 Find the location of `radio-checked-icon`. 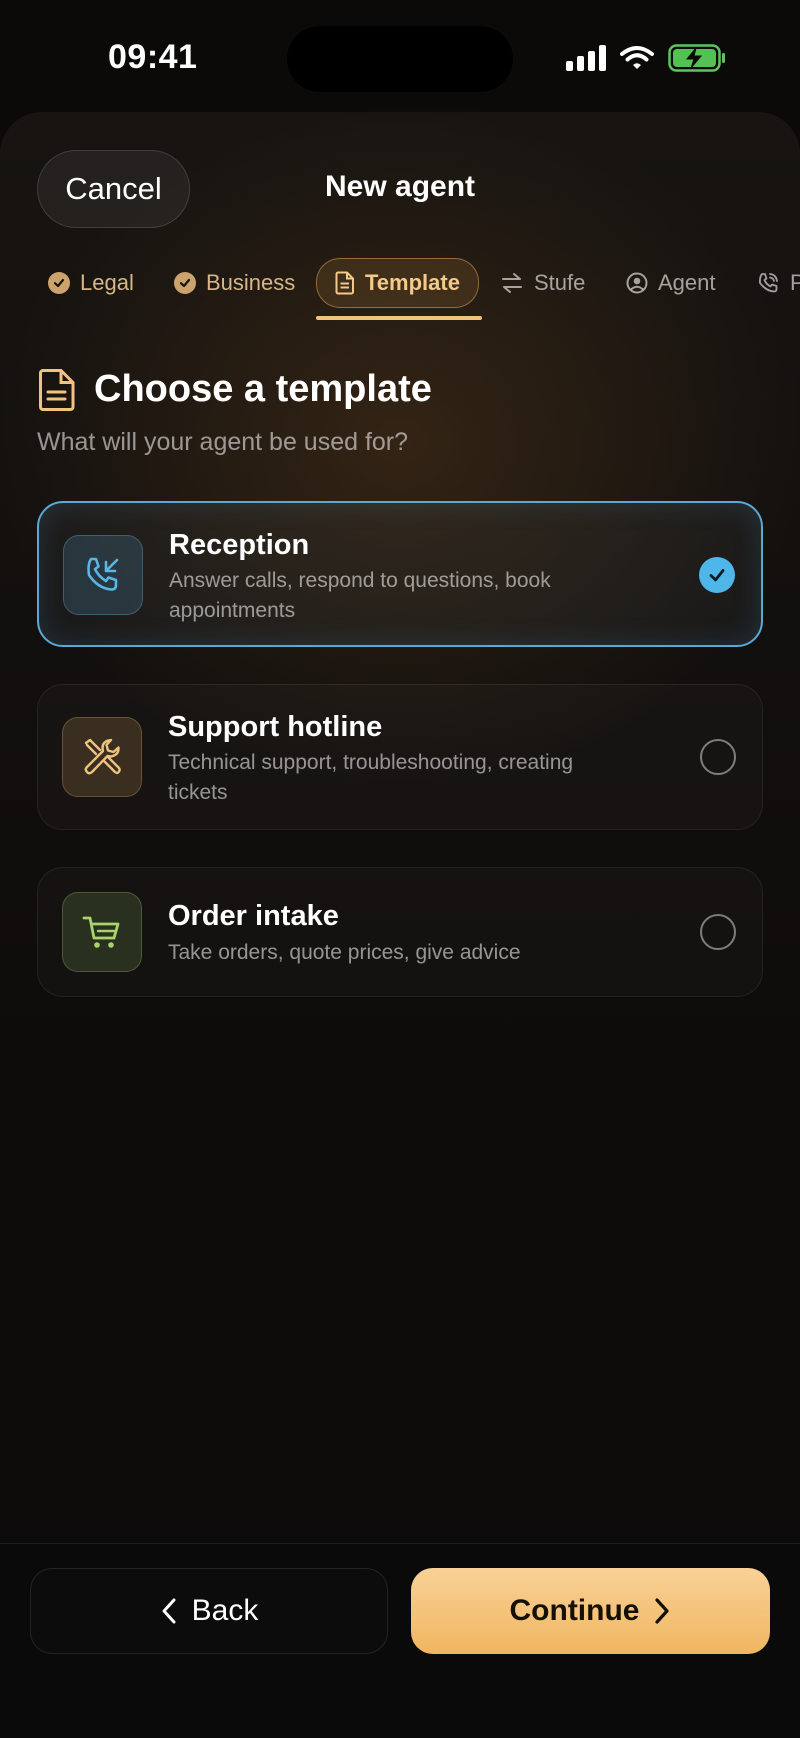

radio-checked-icon is located at coordinates (717, 575).